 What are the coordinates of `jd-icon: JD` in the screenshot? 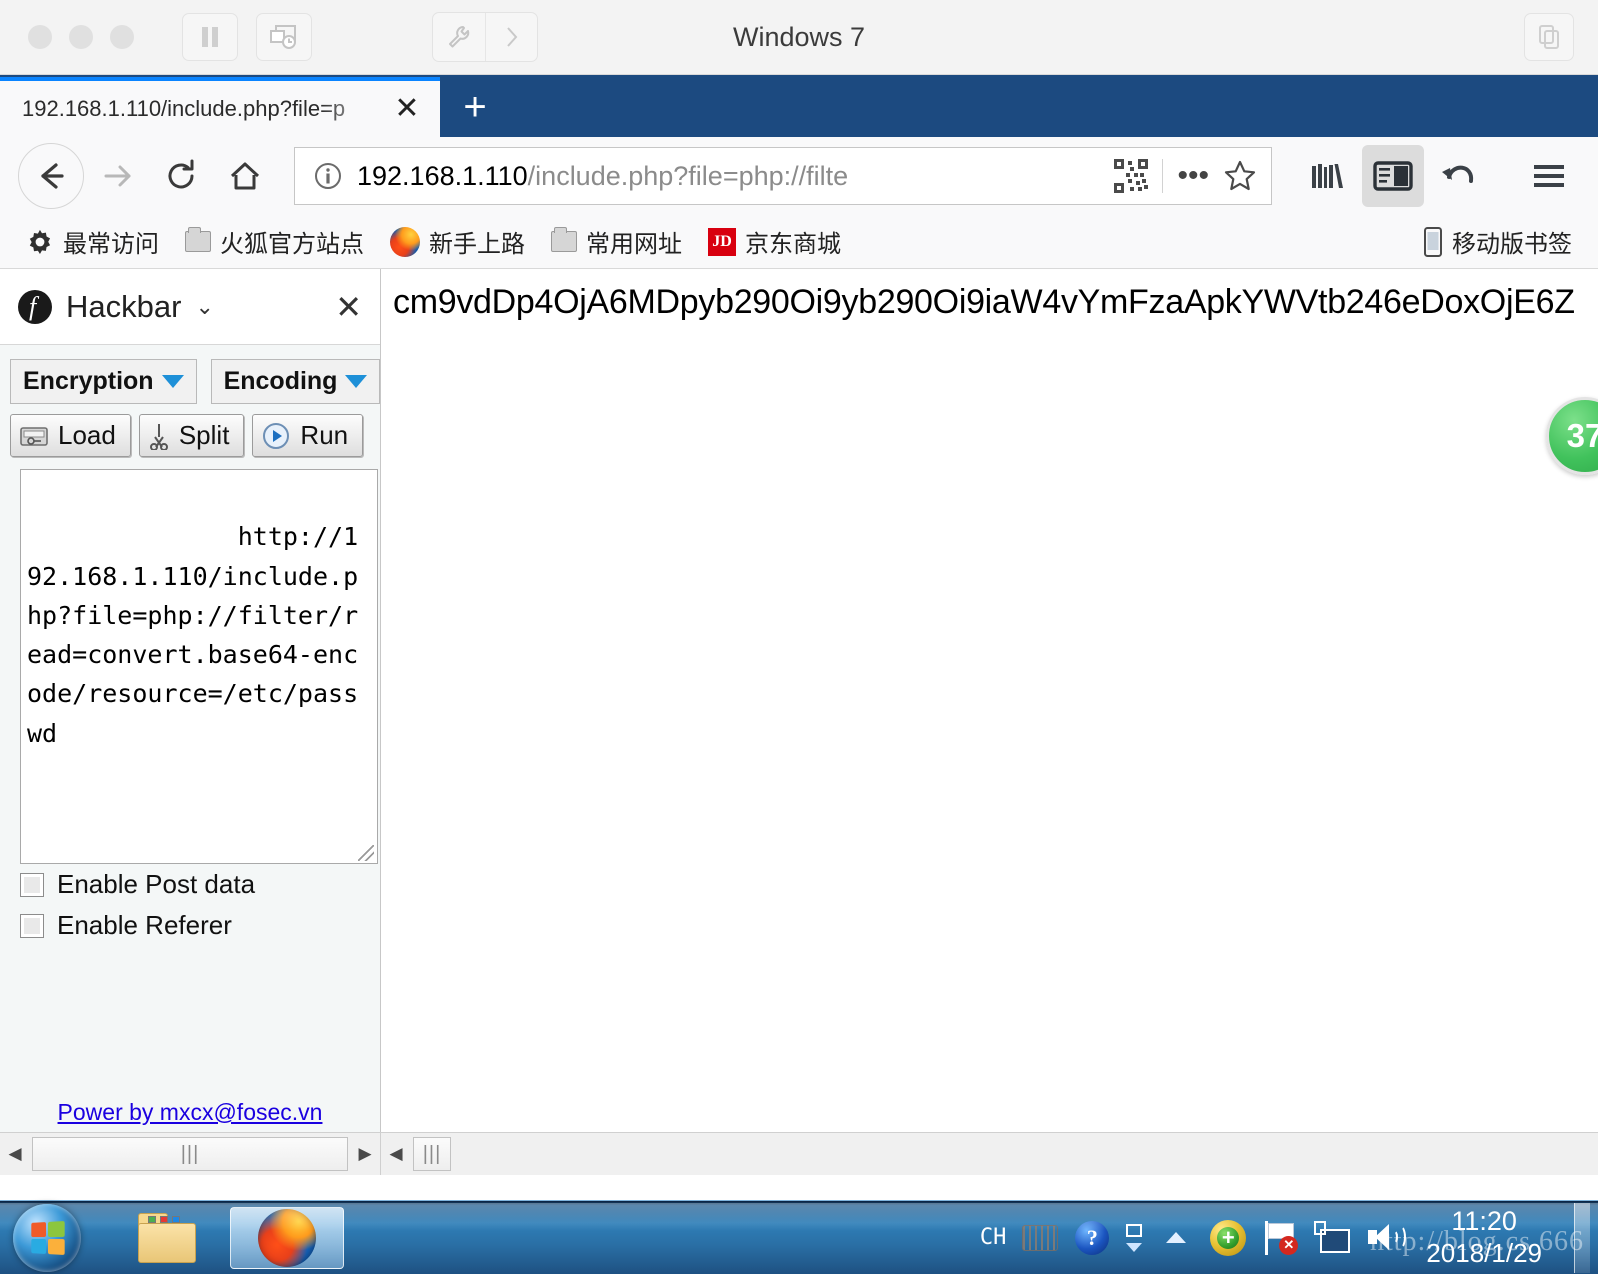 It's located at (722, 241).